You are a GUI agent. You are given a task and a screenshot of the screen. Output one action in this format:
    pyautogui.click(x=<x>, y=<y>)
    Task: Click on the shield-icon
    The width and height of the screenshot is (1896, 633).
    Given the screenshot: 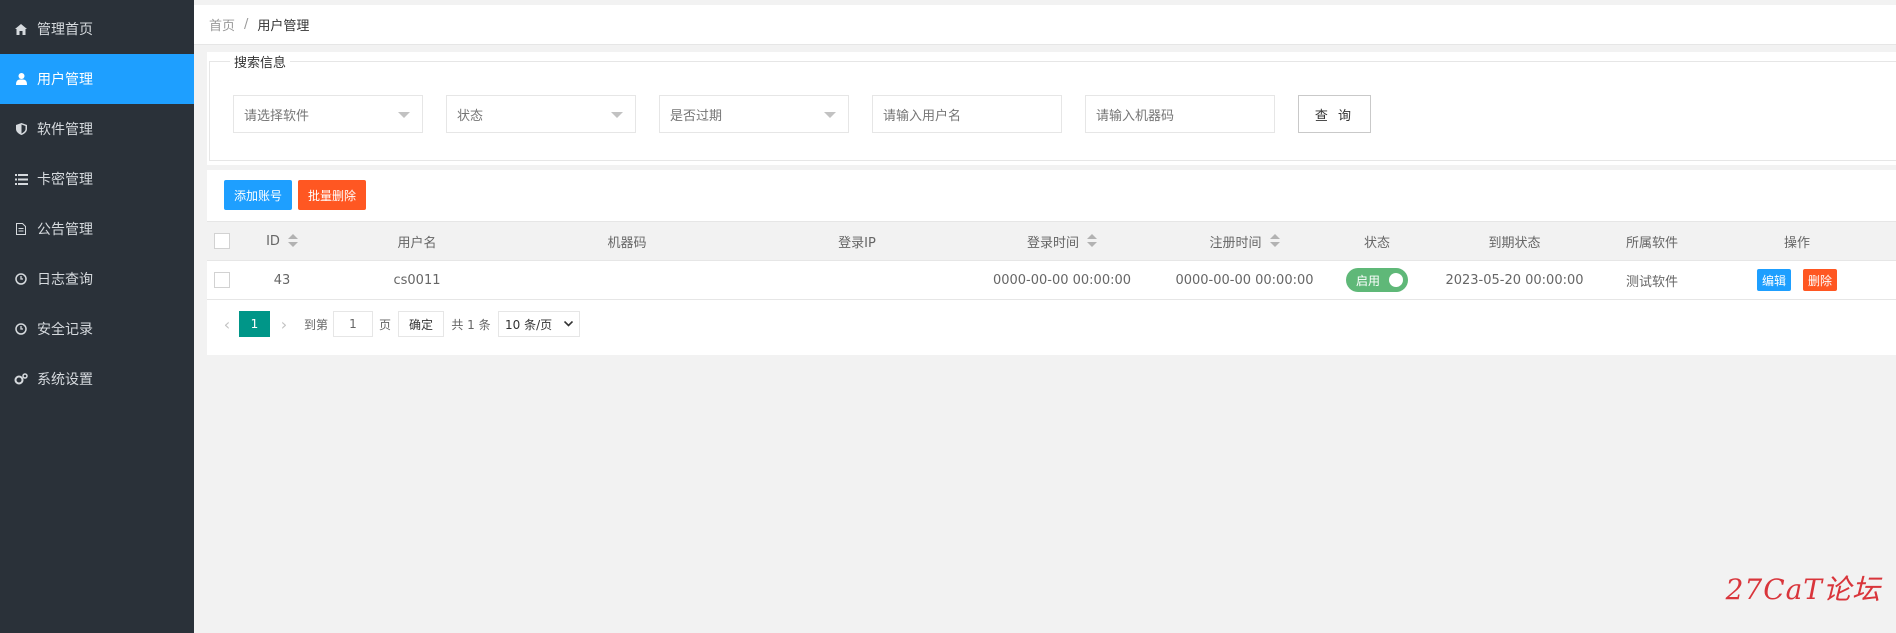 What is the action you would take?
    pyautogui.click(x=21, y=129)
    